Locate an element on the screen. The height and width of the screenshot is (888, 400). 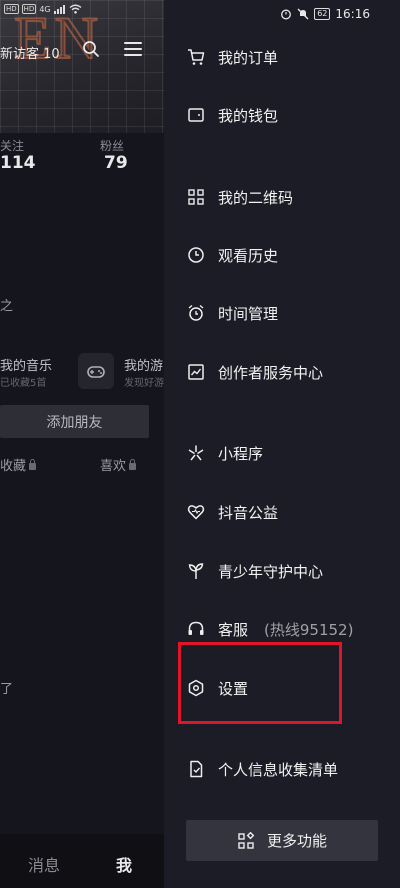
menu-item-personal-info-list: 个人信息收集清单 is located at coordinates (262, 769).